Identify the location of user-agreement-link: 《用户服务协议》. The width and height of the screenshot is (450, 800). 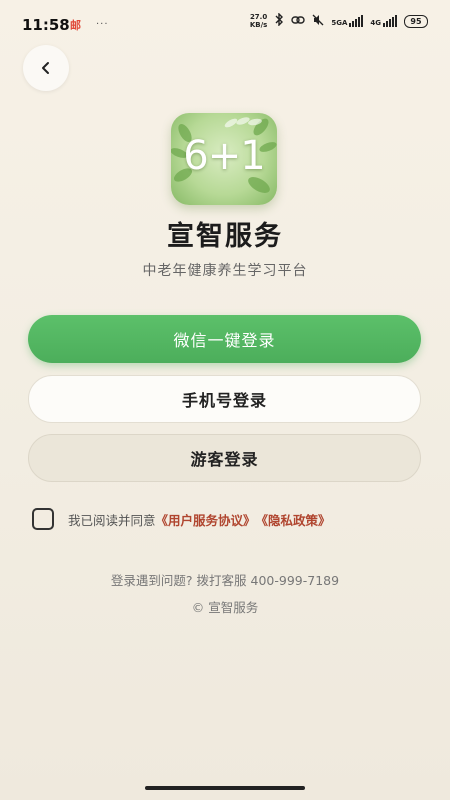
(206, 519).